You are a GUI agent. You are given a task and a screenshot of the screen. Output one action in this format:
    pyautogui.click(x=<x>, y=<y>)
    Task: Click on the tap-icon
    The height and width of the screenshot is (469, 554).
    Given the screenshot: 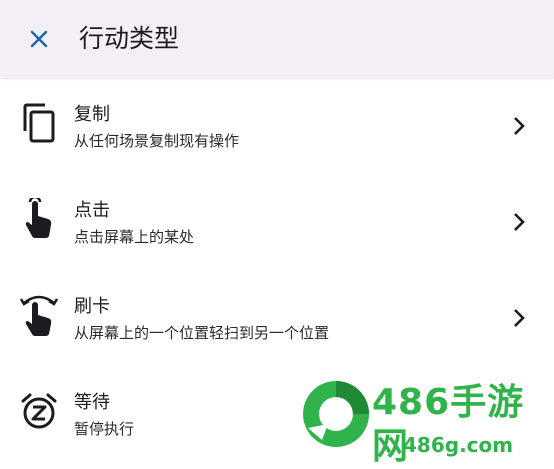 What is the action you would take?
    pyautogui.click(x=39, y=219)
    